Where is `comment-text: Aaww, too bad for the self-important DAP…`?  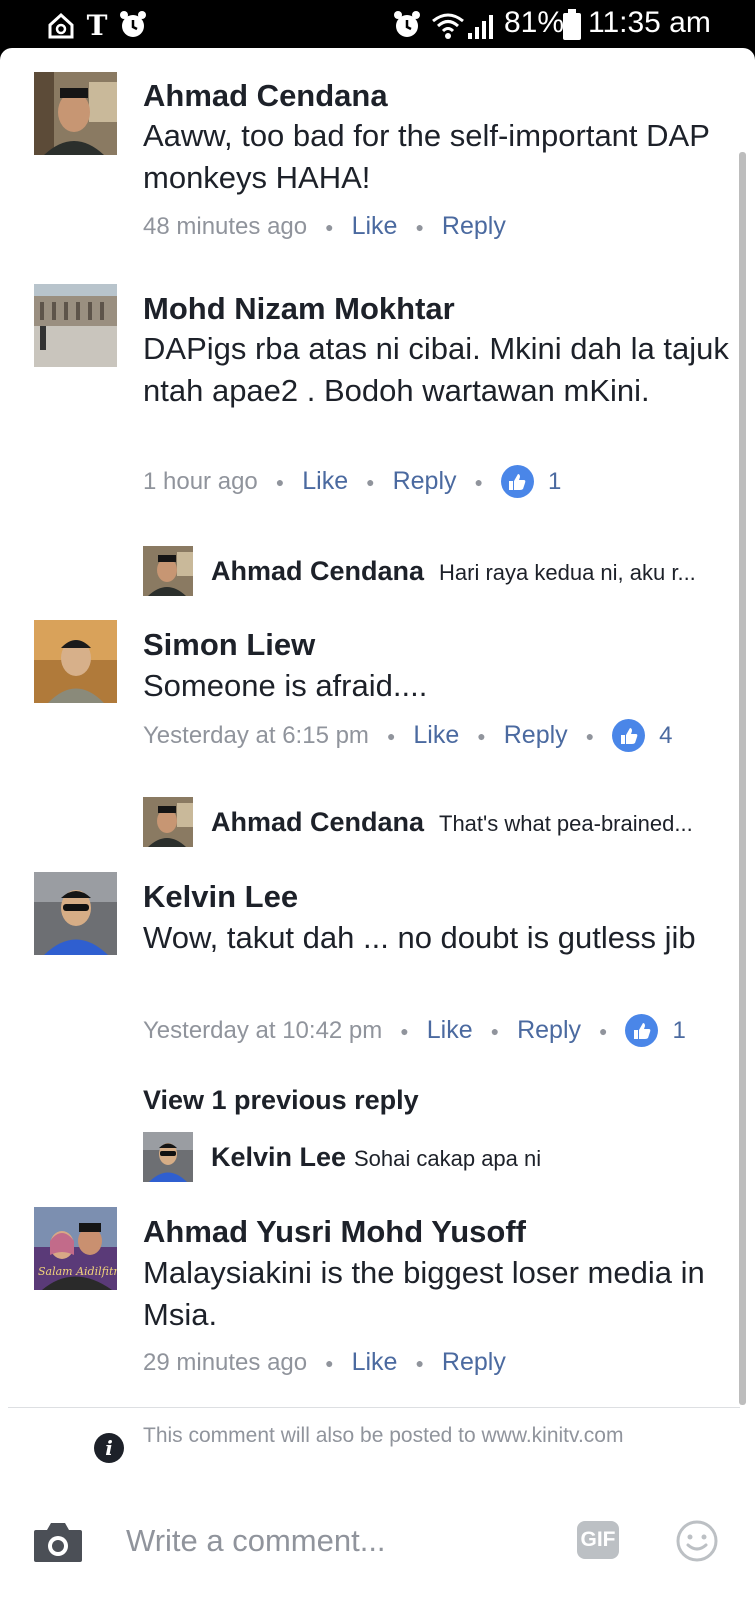 comment-text: Aaww, too bad for the self-important DAP… is located at coordinates (426, 156).